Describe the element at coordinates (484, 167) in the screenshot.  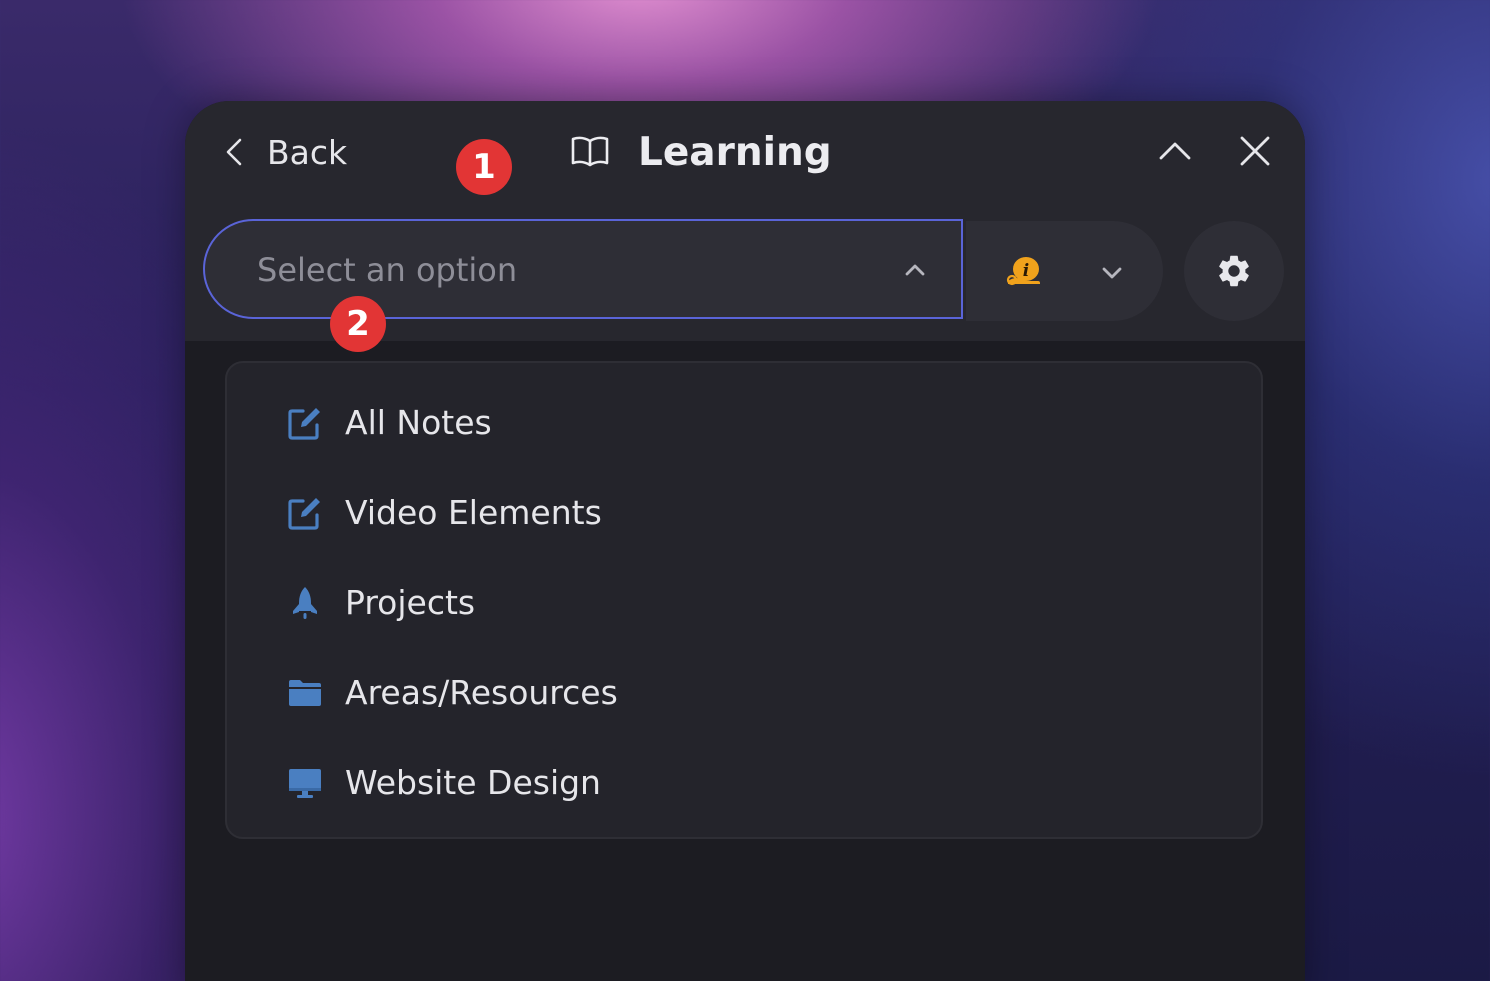
I see `step-badge-1: 1` at that location.